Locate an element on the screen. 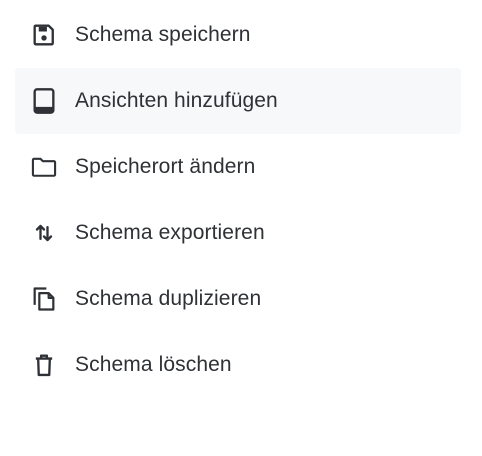  tablet-icon is located at coordinates (44, 101).